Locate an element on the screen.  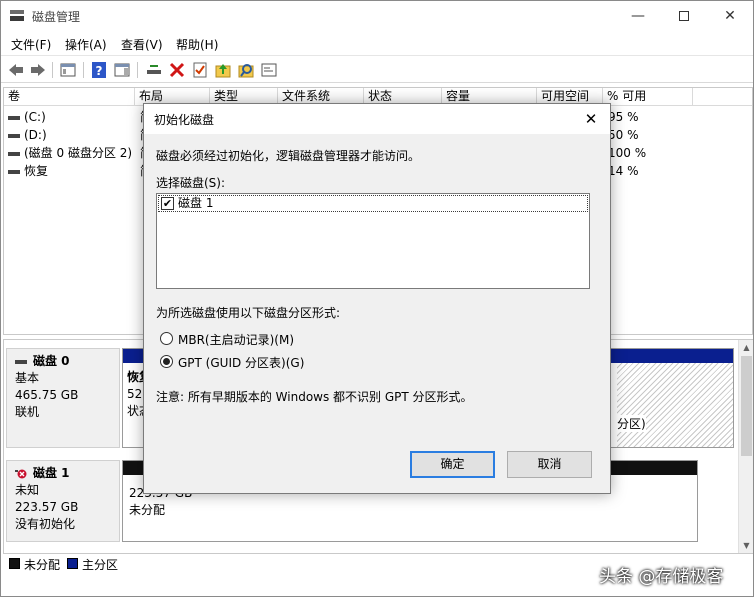
gpt-option-label: GPT (GUID 分区表)(G) is located at coordinates (241, 362).